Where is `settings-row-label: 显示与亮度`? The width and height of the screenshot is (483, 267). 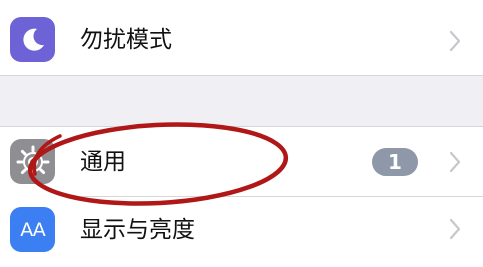
settings-row-label: 显示与亮度 is located at coordinates (137, 230).